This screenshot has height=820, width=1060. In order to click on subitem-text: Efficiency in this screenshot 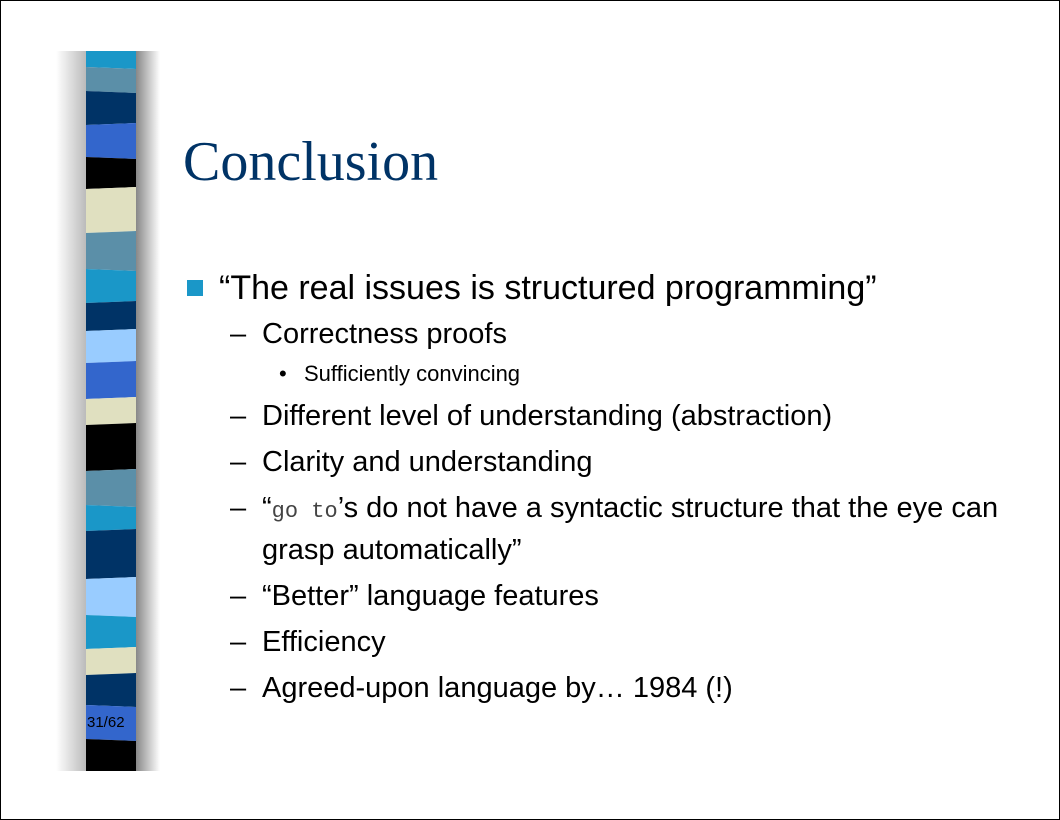, I will do `click(324, 642)`.